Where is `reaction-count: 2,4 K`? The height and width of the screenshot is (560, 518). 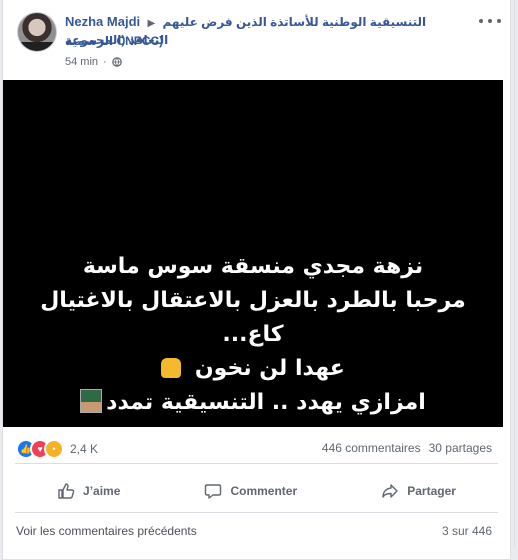
reaction-count: 2,4 K is located at coordinates (84, 449).